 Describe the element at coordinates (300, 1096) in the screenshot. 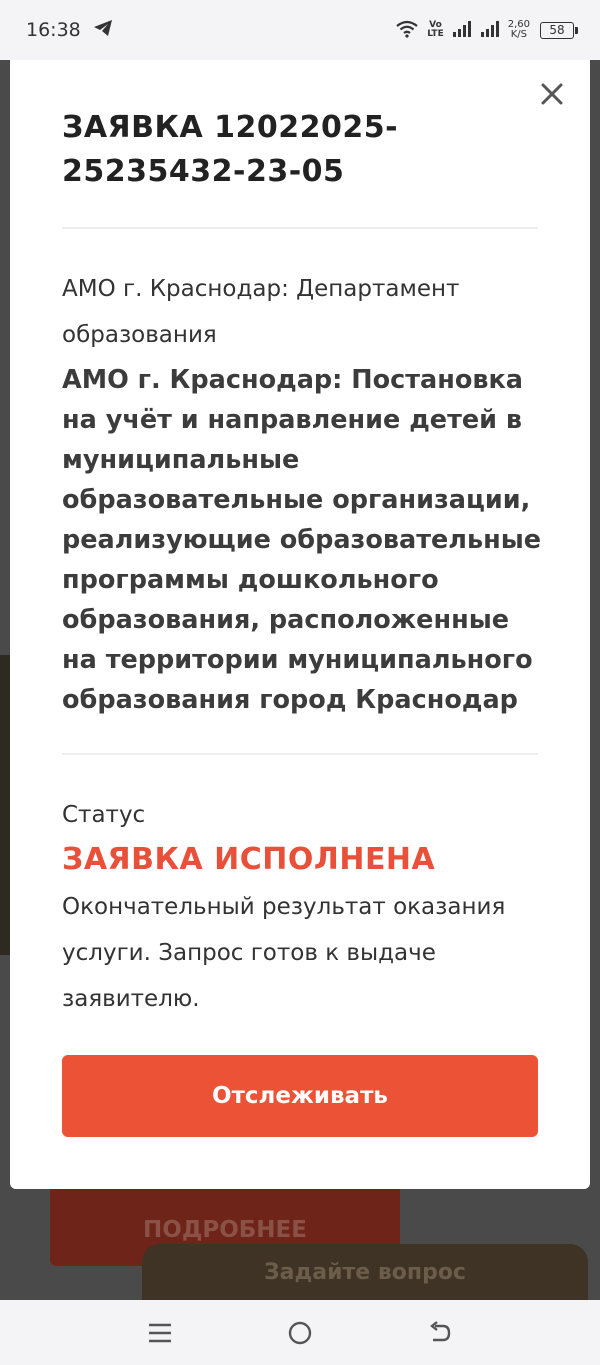

I see `track-button: Отслеживать` at that location.